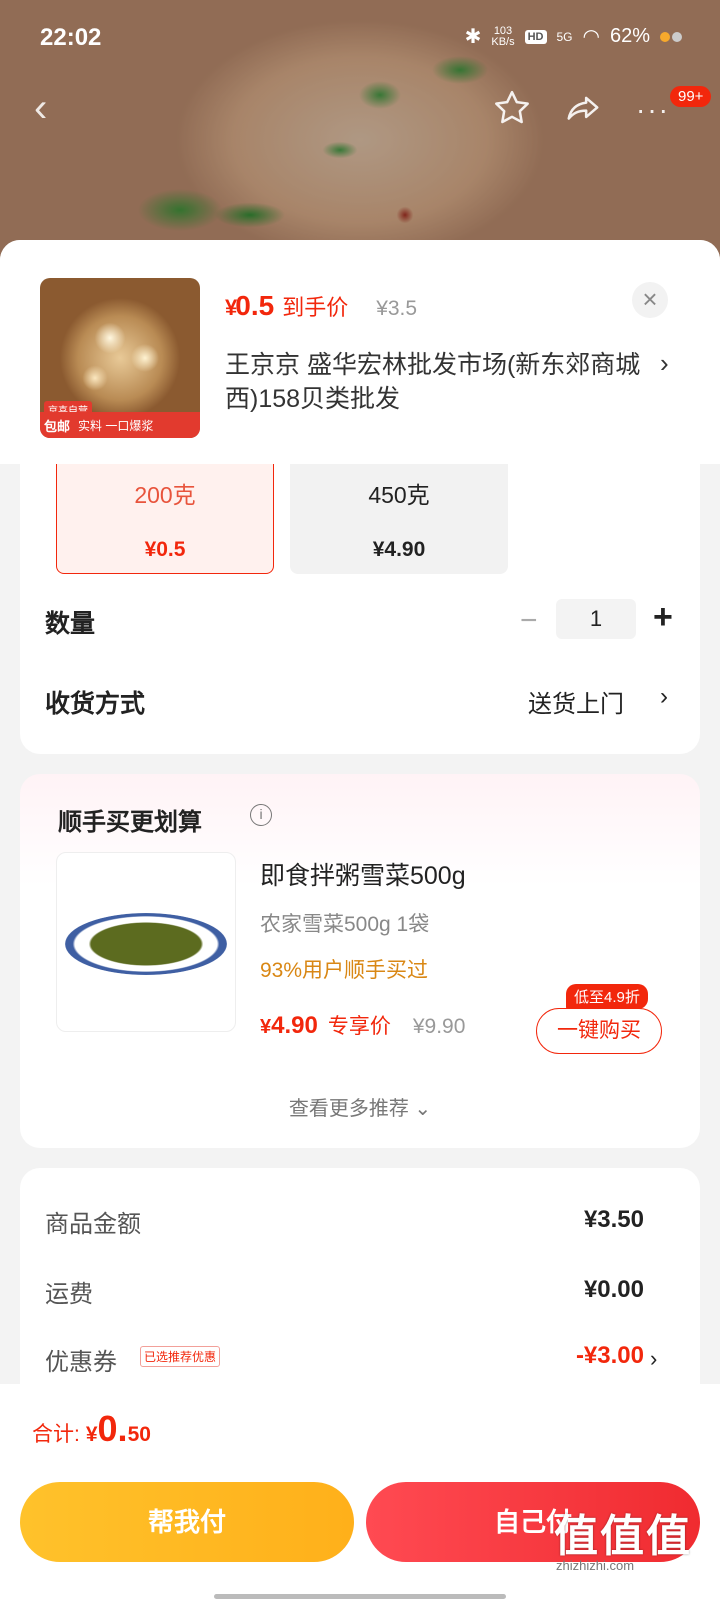  Describe the element at coordinates (360, 1492) in the screenshot. I see `checkout-bar: 合计: ¥ 0. 50 帮我付 自己付 值值值 zhizhizhi.com` at that location.